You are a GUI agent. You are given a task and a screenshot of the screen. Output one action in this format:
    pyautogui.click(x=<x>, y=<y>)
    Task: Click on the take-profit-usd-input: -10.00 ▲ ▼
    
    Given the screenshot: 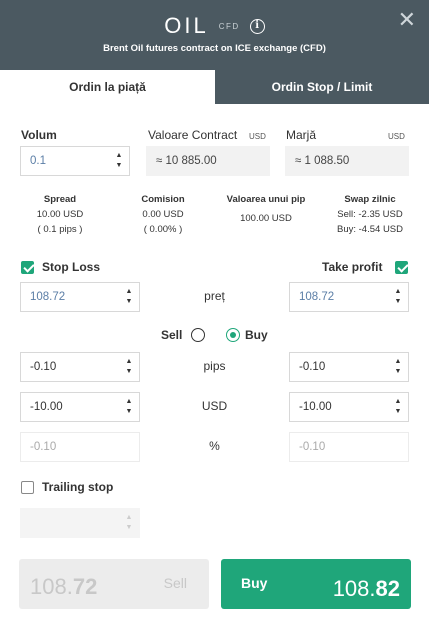 What is the action you would take?
    pyautogui.click(x=349, y=407)
    